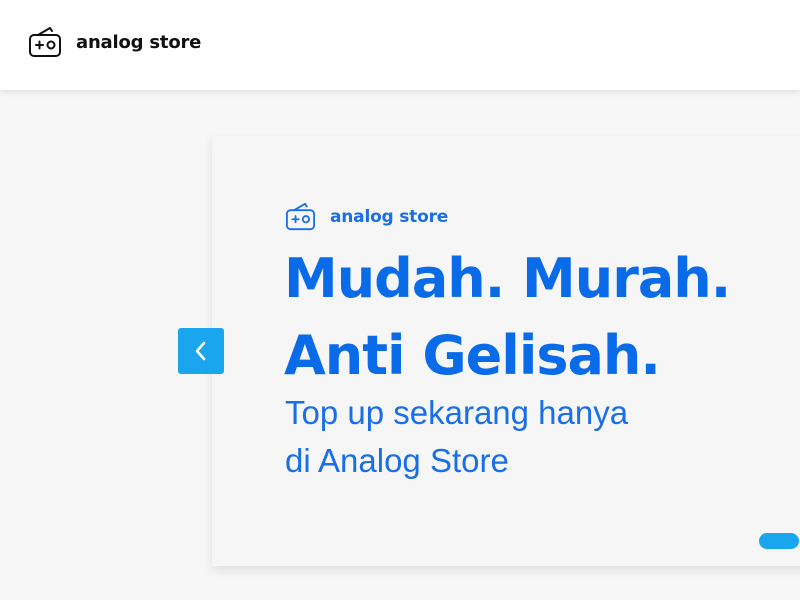  What do you see at coordinates (457, 412) in the screenshot?
I see `slide-subline-line1: Top up sekarang hanya` at bounding box center [457, 412].